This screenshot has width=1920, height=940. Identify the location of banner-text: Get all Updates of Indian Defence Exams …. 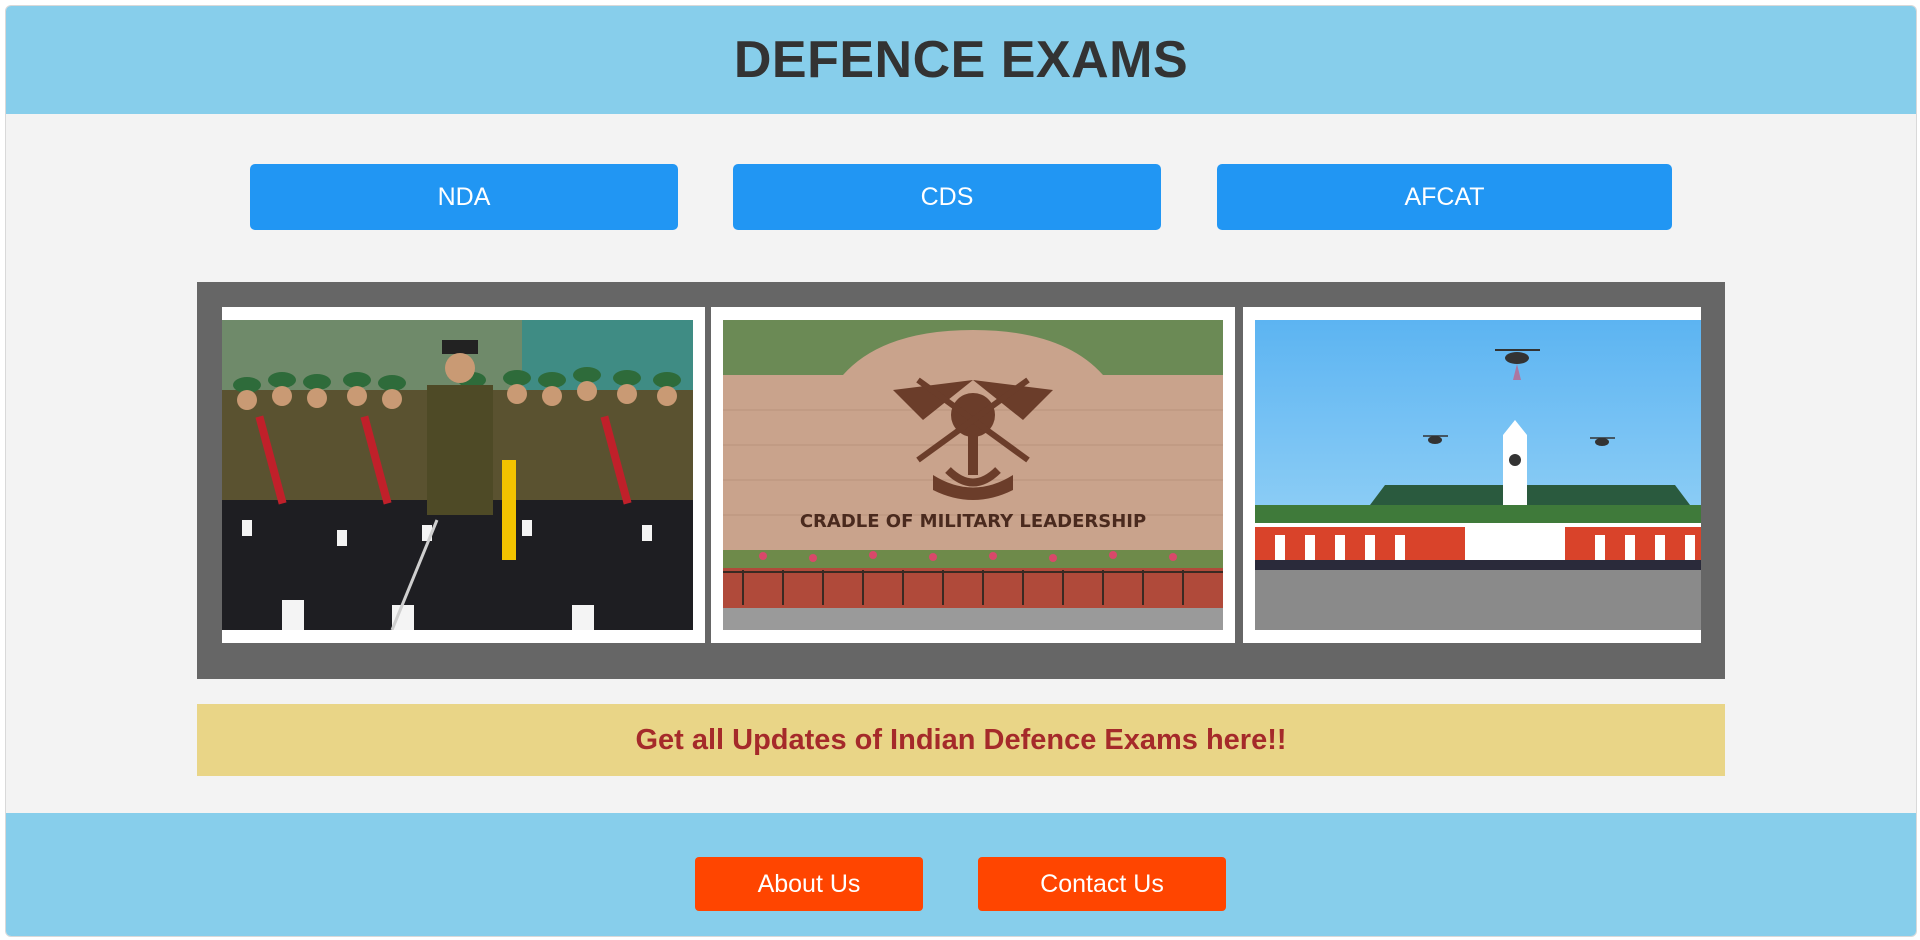
(961, 739).